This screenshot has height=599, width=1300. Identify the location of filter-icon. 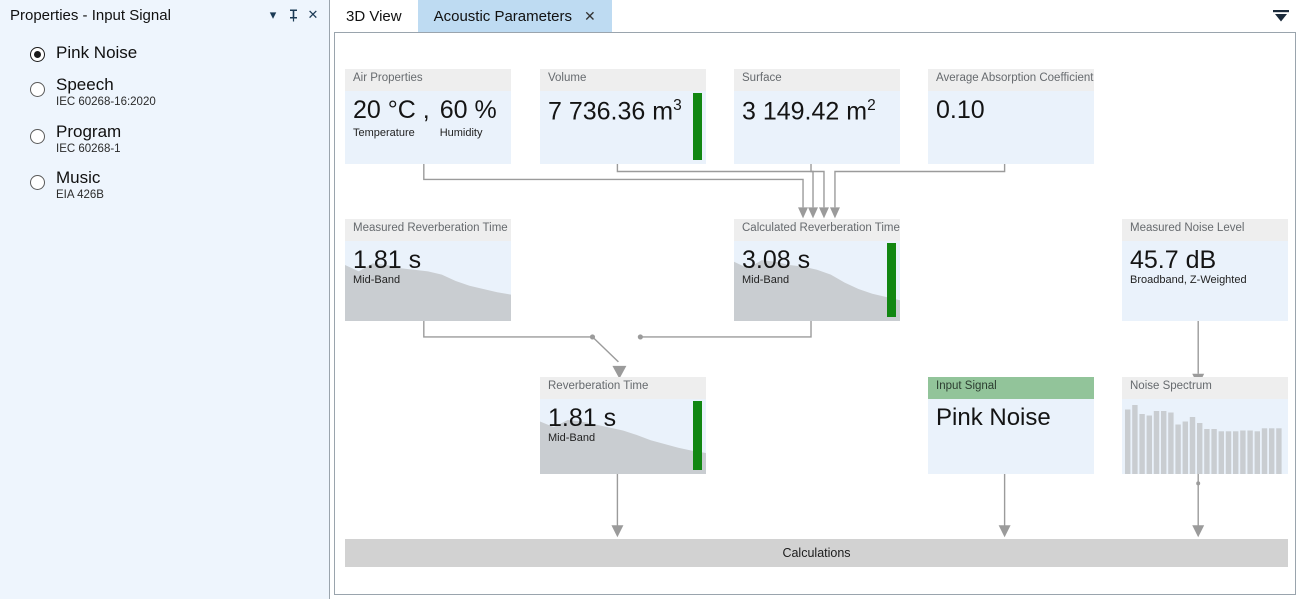
(1281, 16).